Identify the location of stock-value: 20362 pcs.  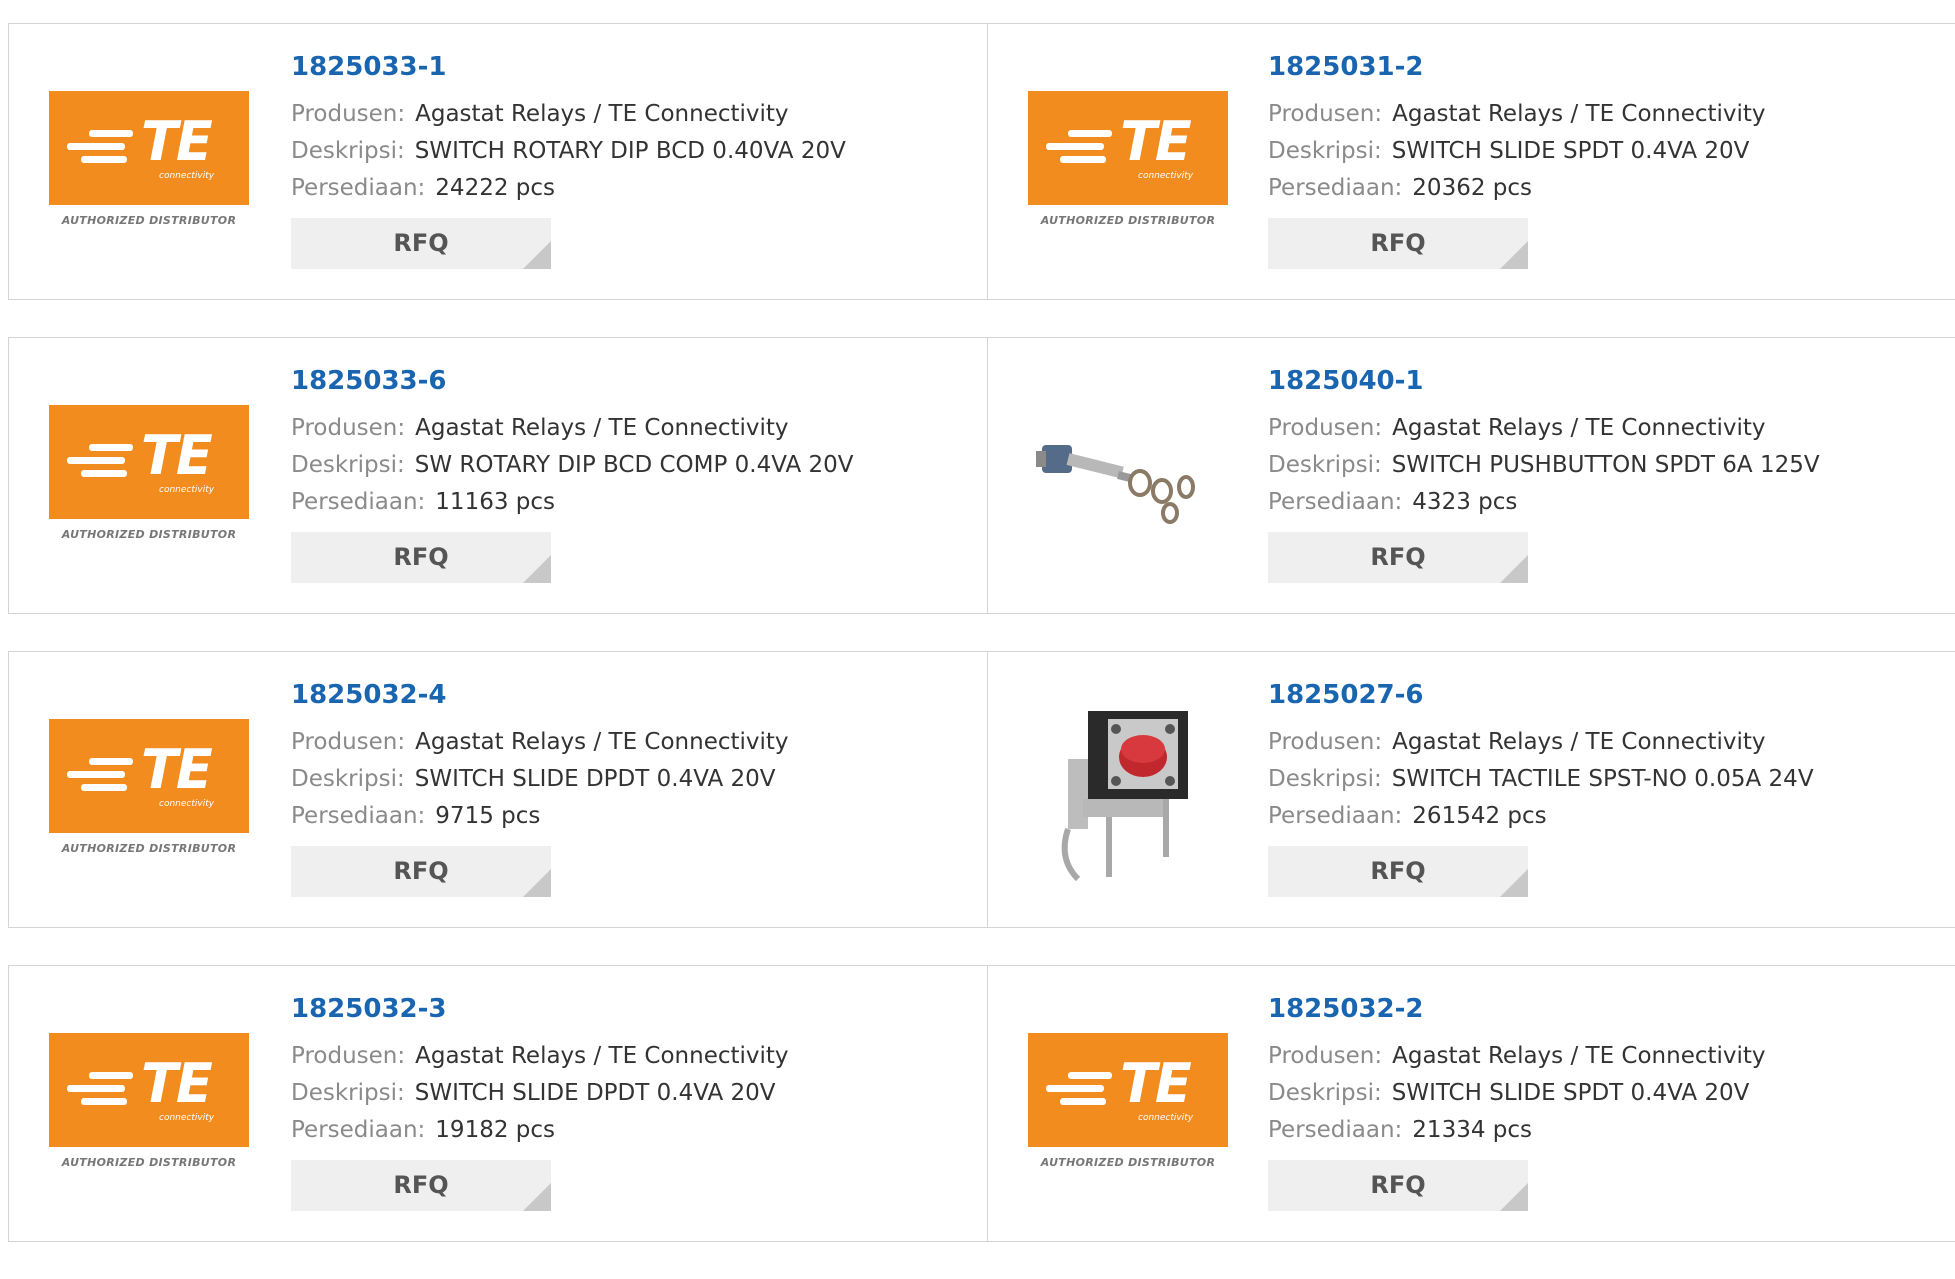
(1472, 188).